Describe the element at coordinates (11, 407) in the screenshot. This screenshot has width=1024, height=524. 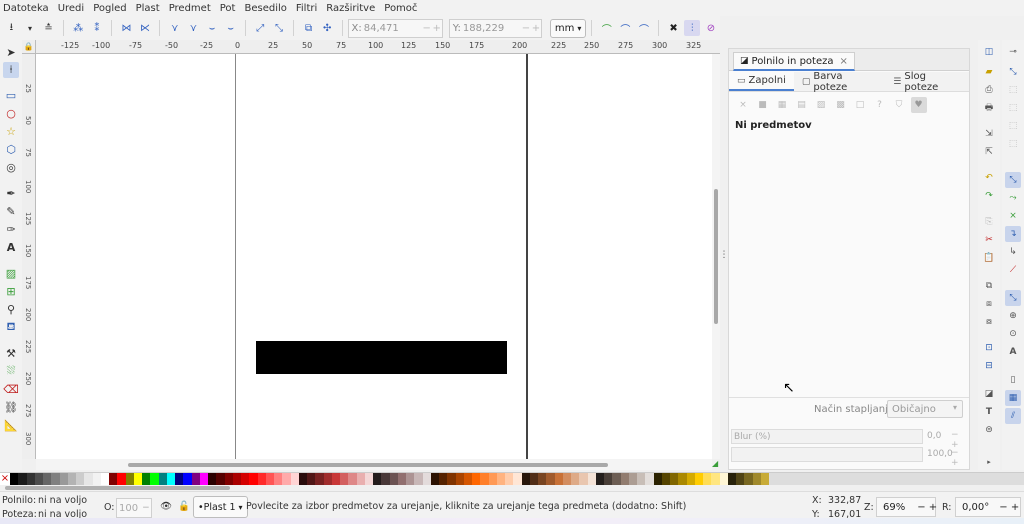
I see `connector-tool-icon: ⛓` at that location.